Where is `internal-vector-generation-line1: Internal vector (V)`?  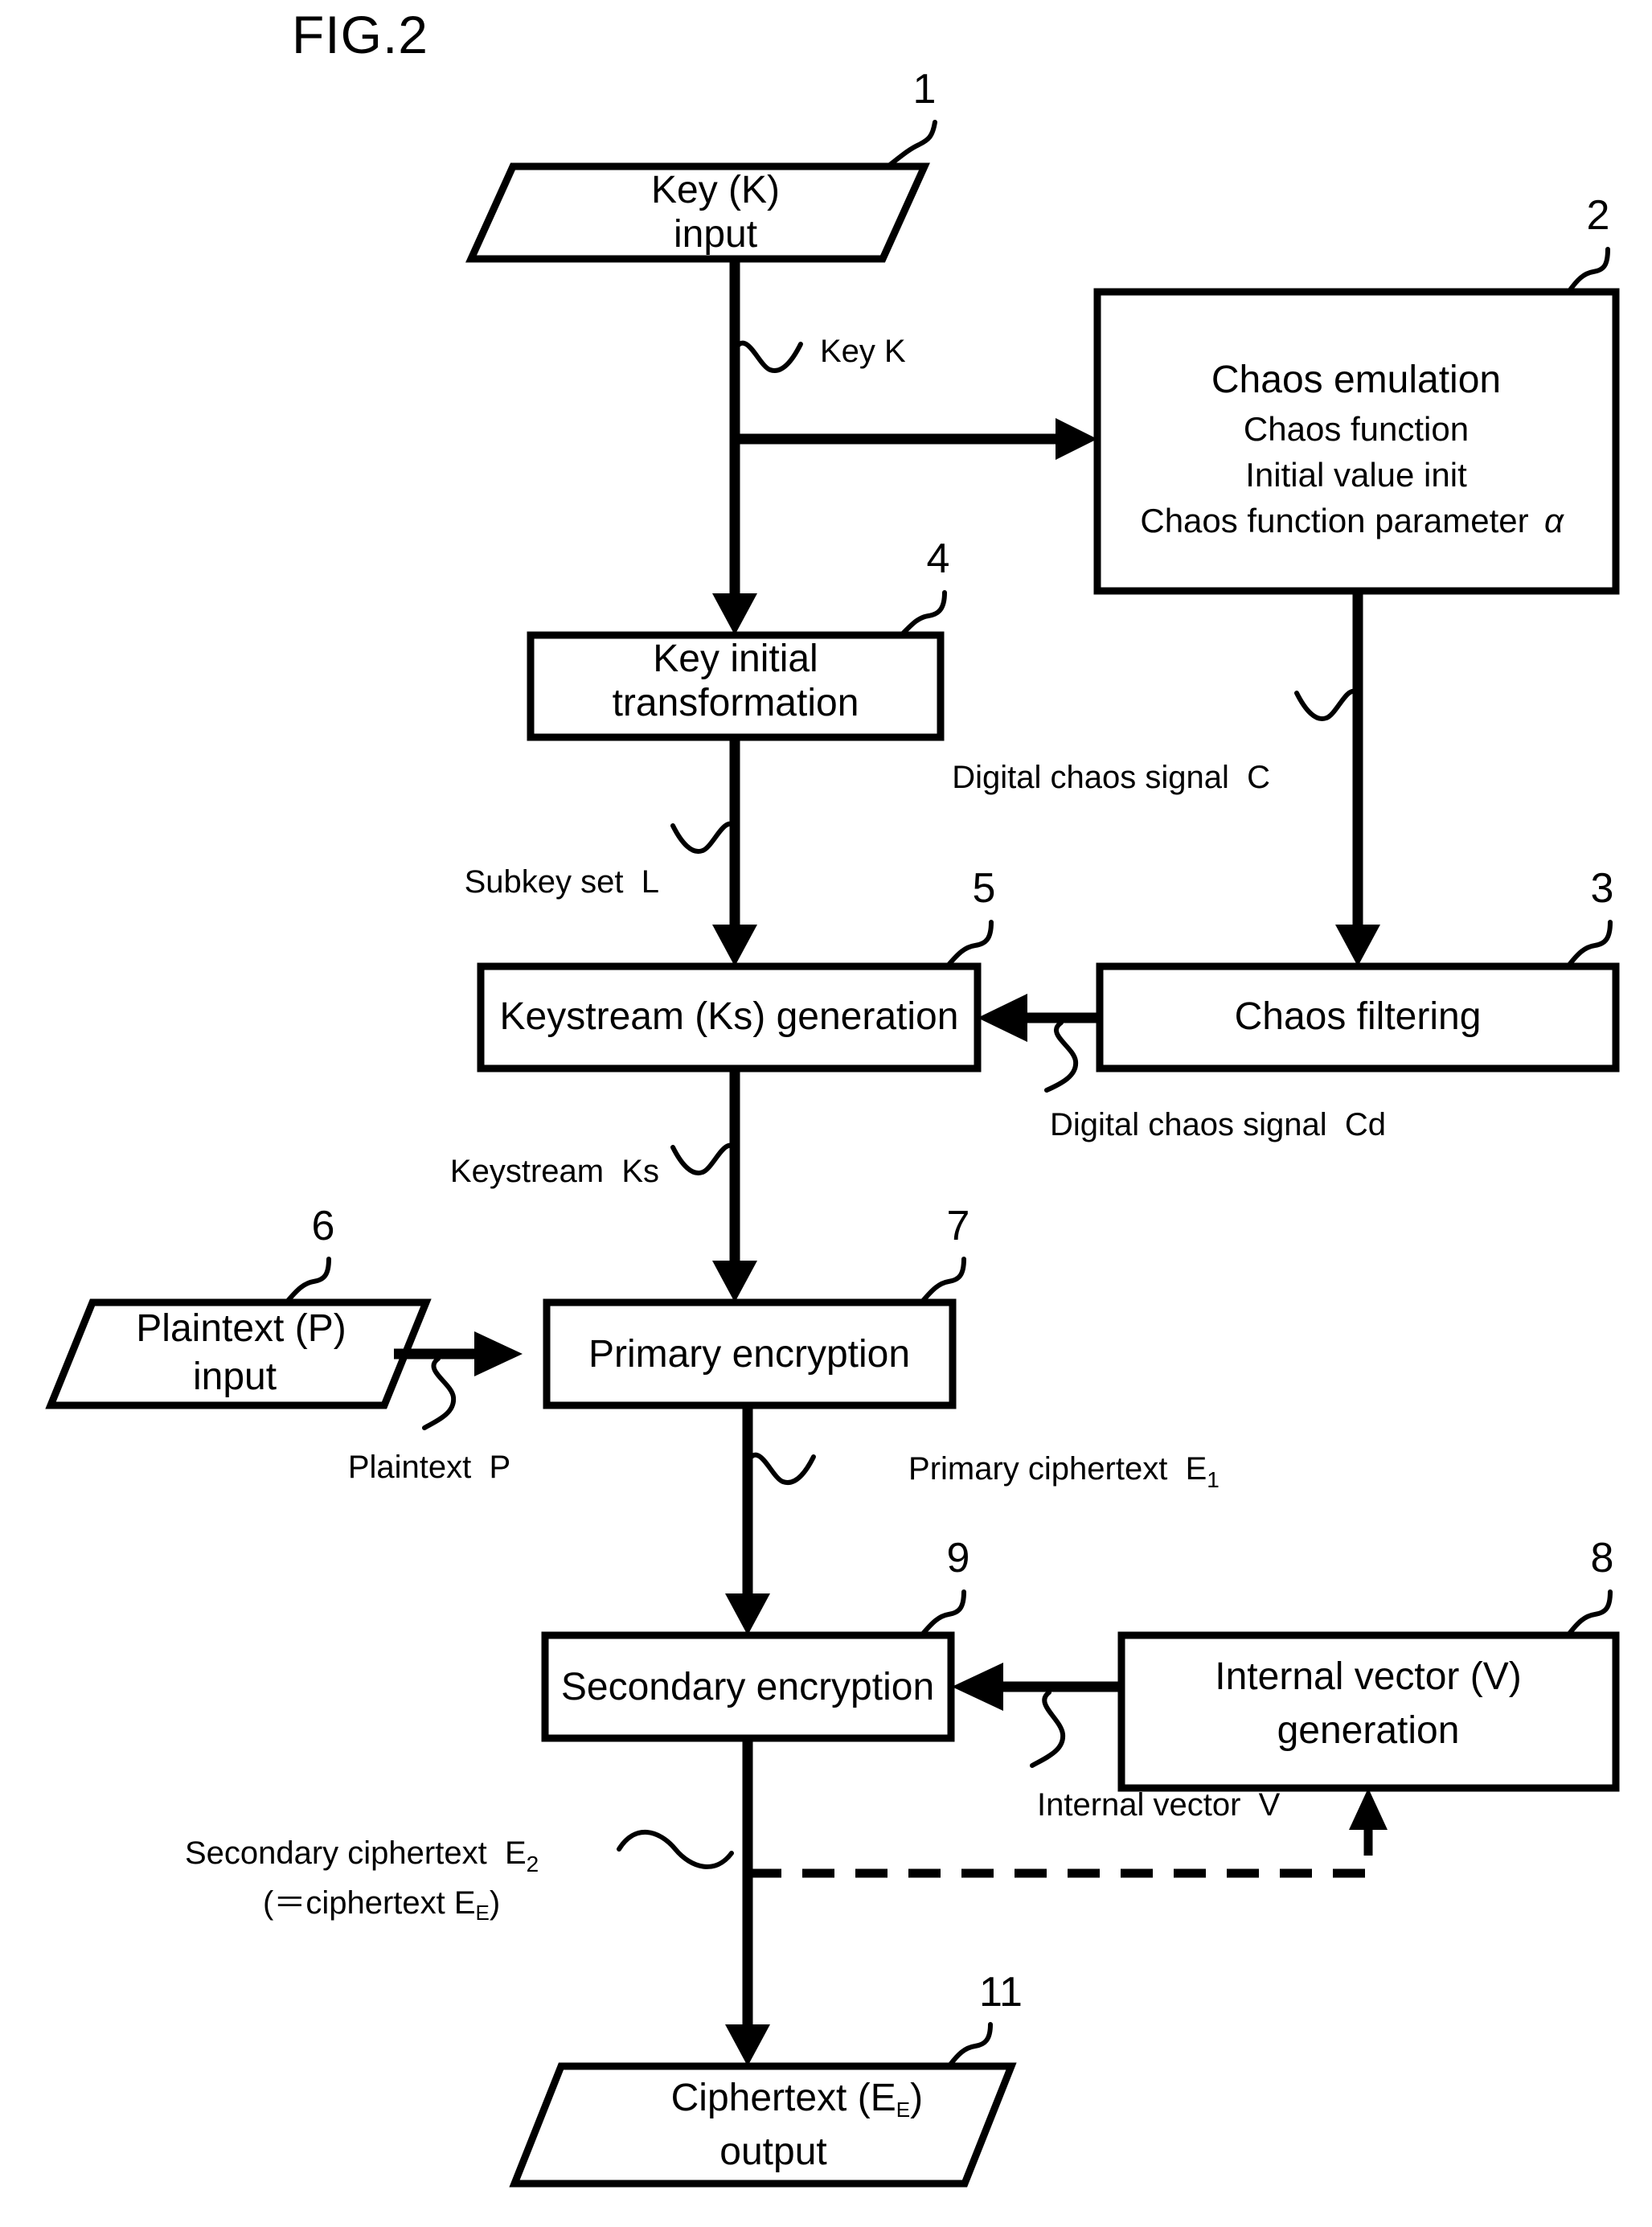 internal-vector-generation-line1: Internal vector (V) is located at coordinates (1368, 1676).